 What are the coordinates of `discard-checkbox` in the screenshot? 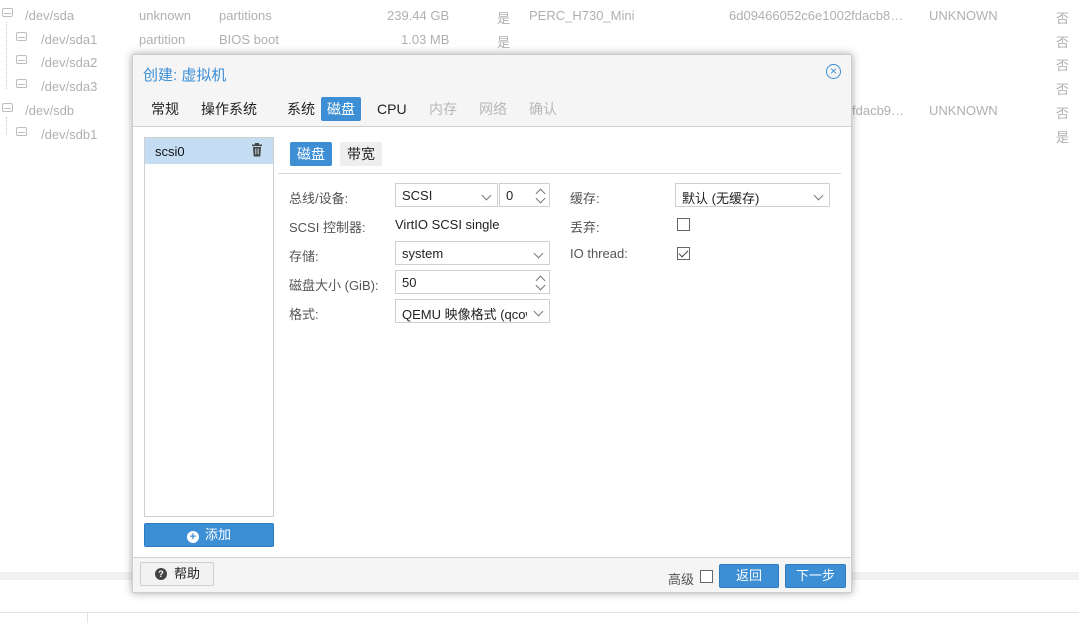 It's located at (683, 224).